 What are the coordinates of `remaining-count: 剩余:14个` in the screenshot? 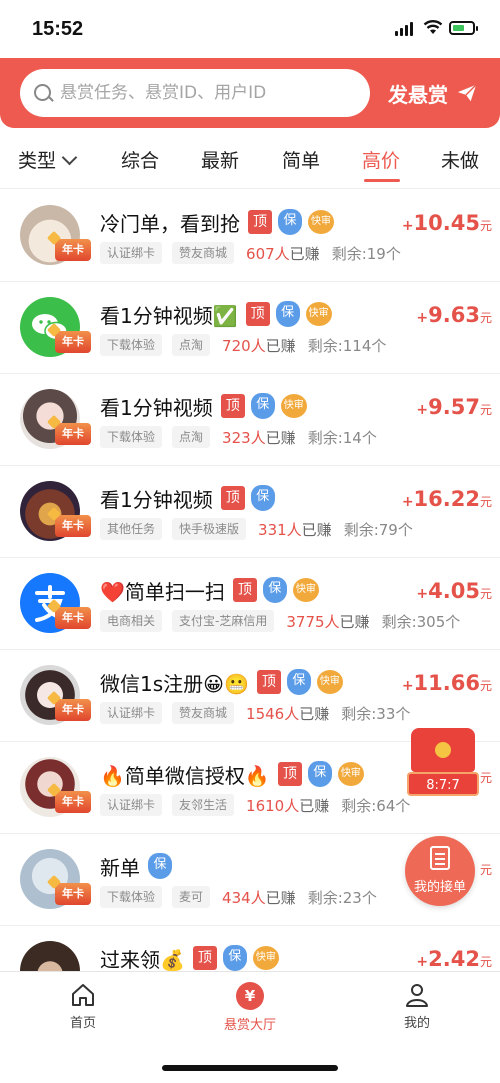 It's located at (342, 437).